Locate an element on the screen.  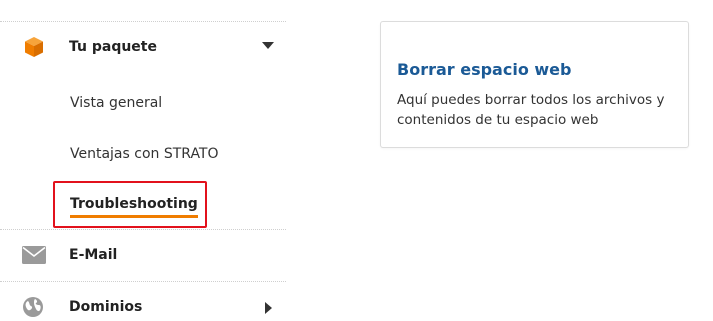
chevron-down-icon is located at coordinates (268, 45).